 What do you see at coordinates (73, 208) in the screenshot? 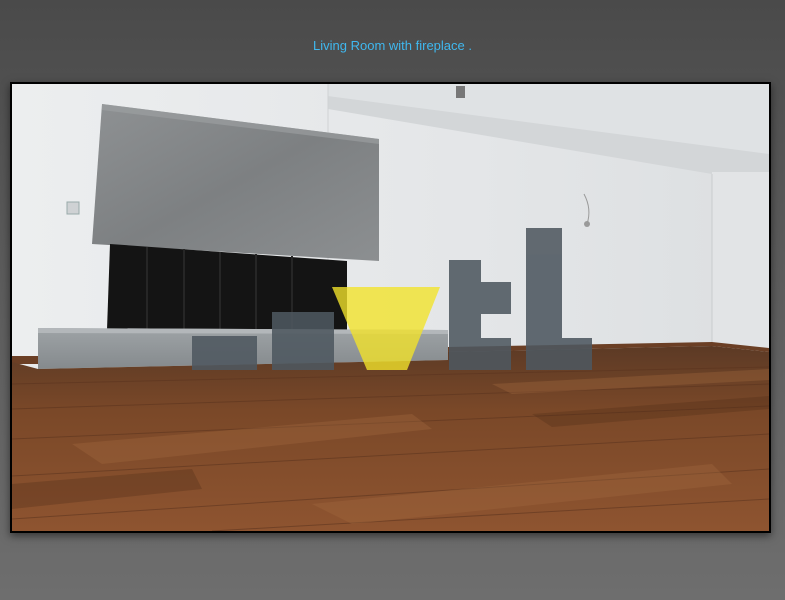
I see `light-switch` at bounding box center [73, 208].